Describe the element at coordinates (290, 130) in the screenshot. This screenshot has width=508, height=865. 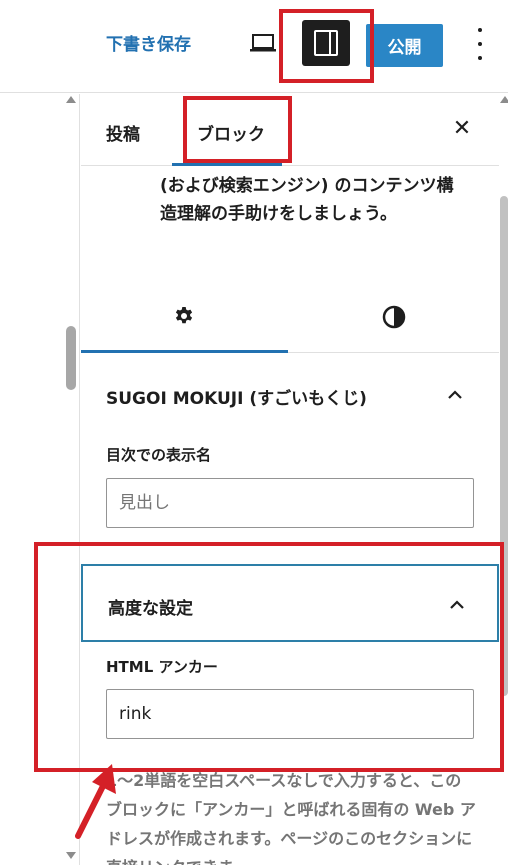
I see `sidebar-tab-bar: 投稿 ブロック ✕` at that location.